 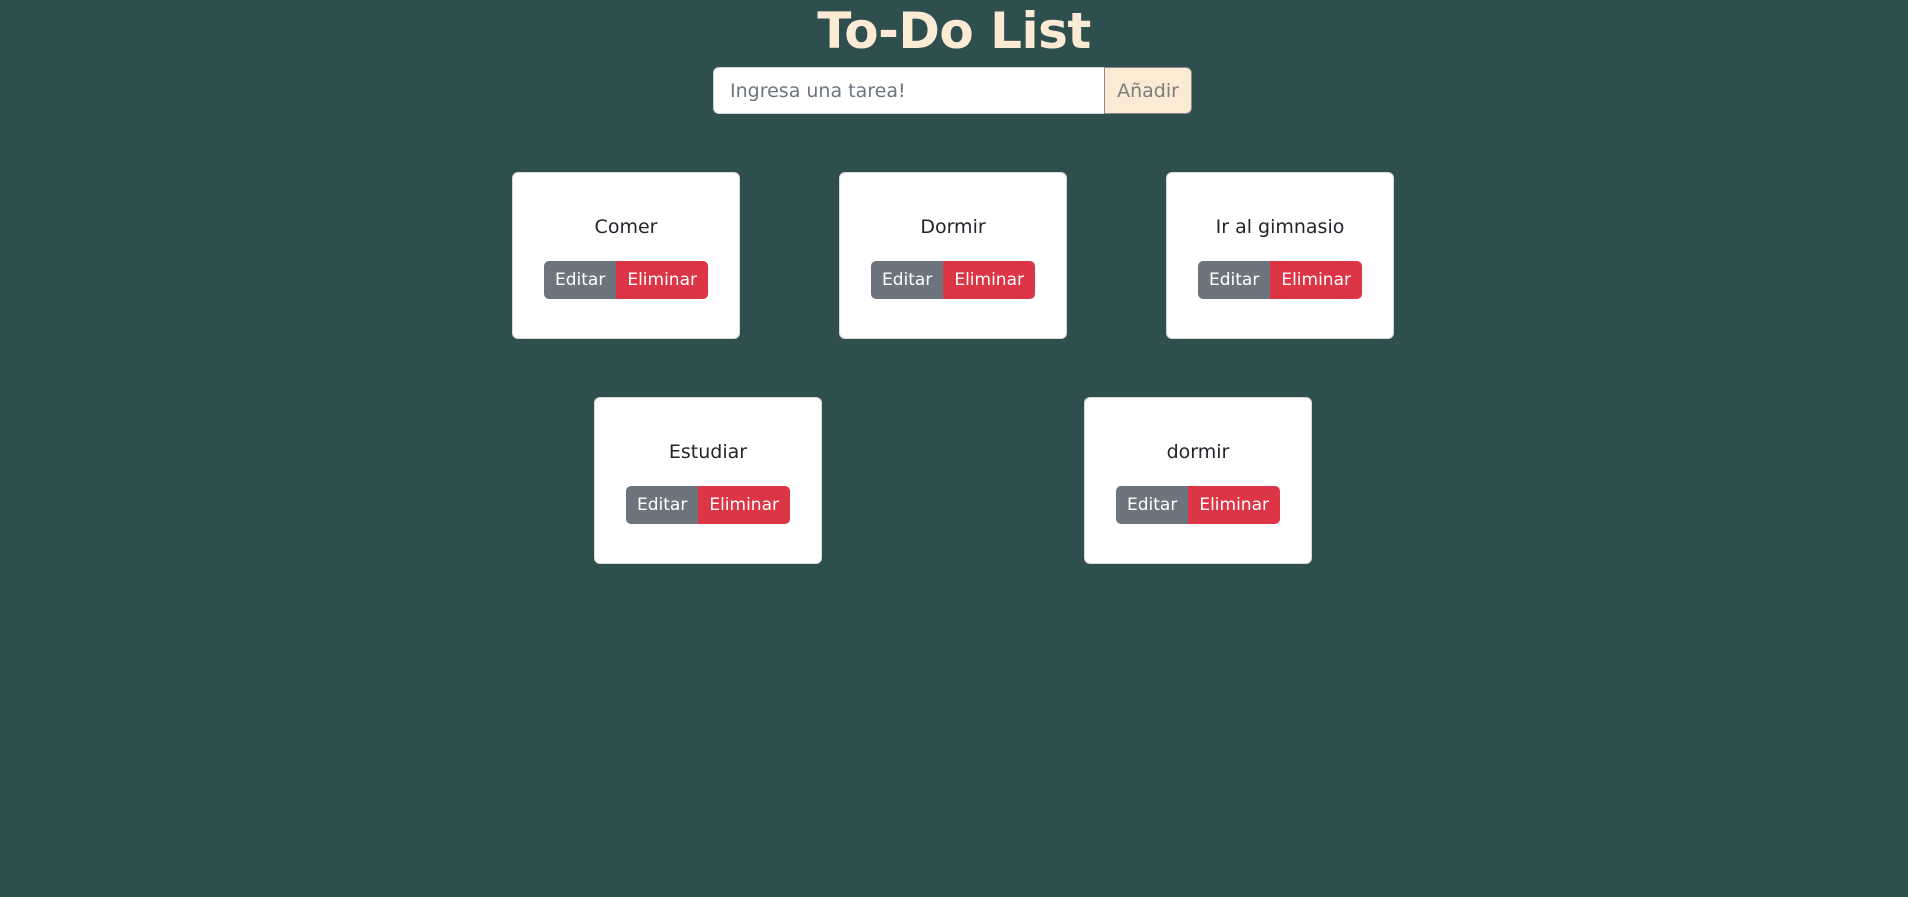 What do you see at coordinates (708, 480) in the screenshot?
I see `task-card: Estudiar Editar Eliminar` at bounding box center [708, 480].